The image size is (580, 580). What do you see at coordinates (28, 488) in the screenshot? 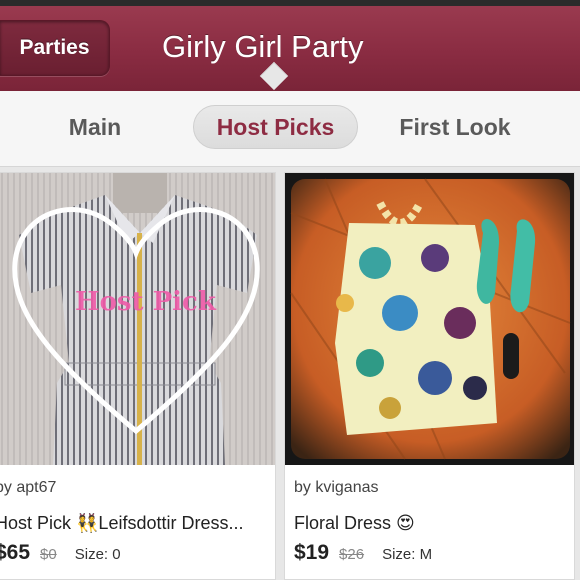
I see `seller-name: by apt67` at bounding box center [28, 488].